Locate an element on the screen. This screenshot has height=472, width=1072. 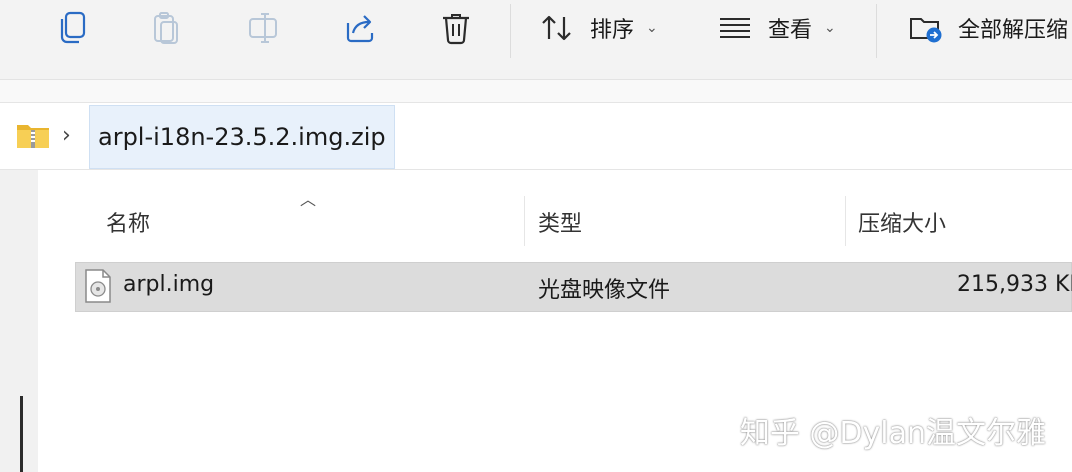
rename-button is located at coordinates (264, 28).